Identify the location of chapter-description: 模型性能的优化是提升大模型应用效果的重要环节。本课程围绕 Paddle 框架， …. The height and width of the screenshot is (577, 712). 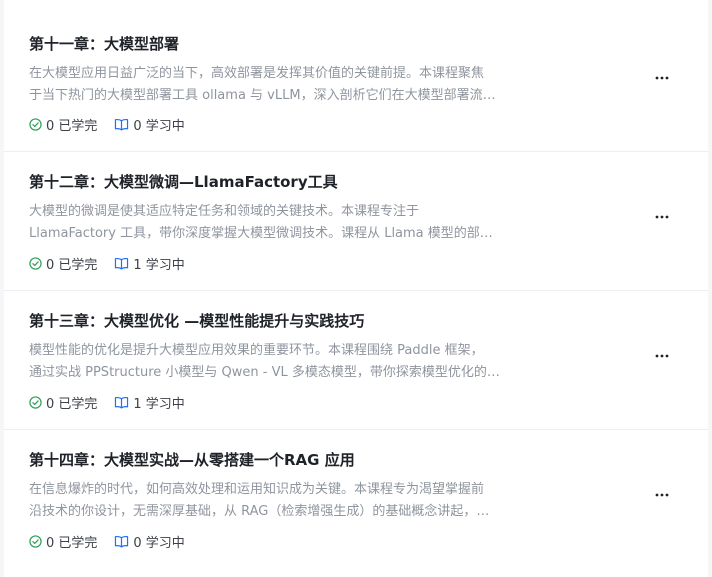
(279, 362).